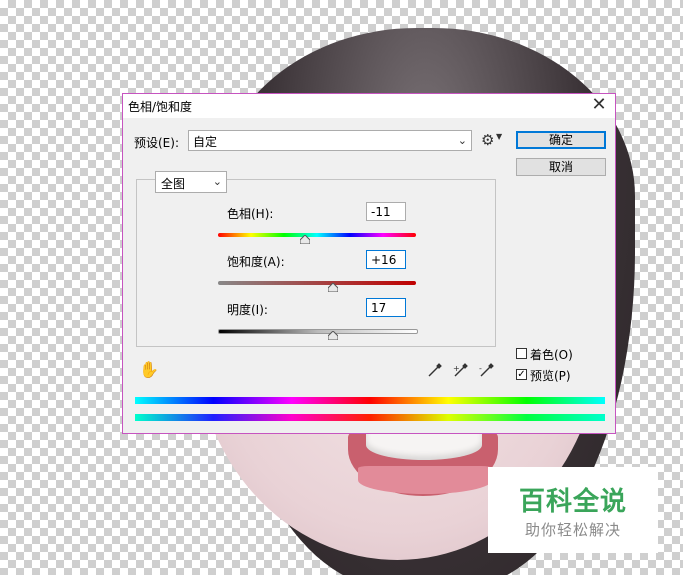  What do you see at coordinates (487, 140) in the screenshot?
I see `gear-icon: ⚙` at bounding box center [487, 140].